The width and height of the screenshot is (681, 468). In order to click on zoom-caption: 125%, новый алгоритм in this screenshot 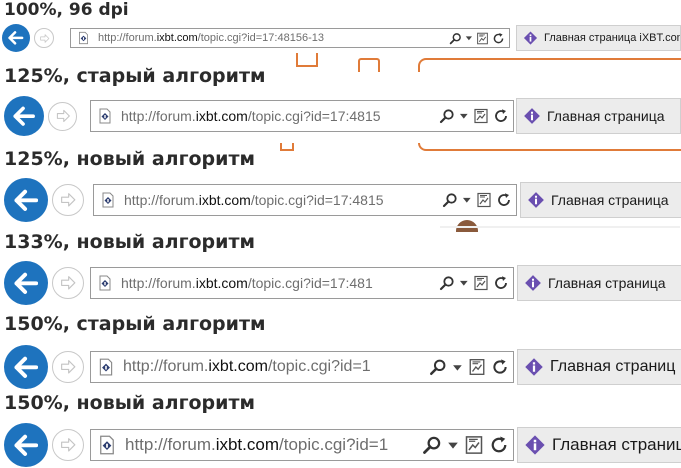, I will do `click(130, 159)`.